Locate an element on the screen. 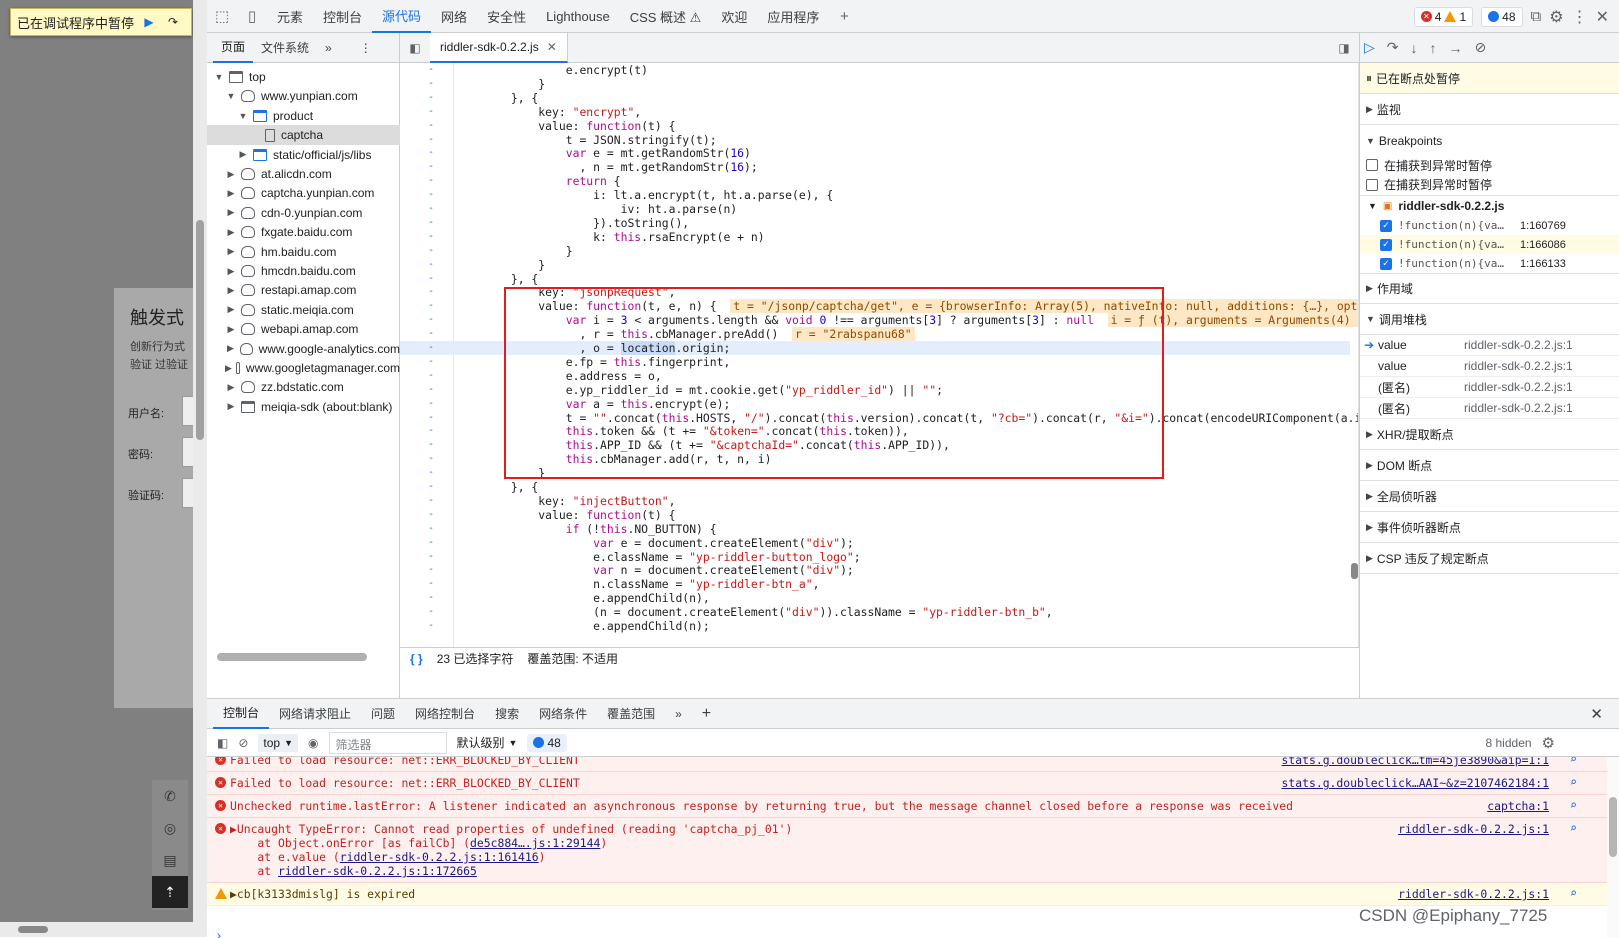 This screenshot has width=1619, height=938. drawer-tab-coverage: 覆盖范围 is located at coordinates (631, 714).